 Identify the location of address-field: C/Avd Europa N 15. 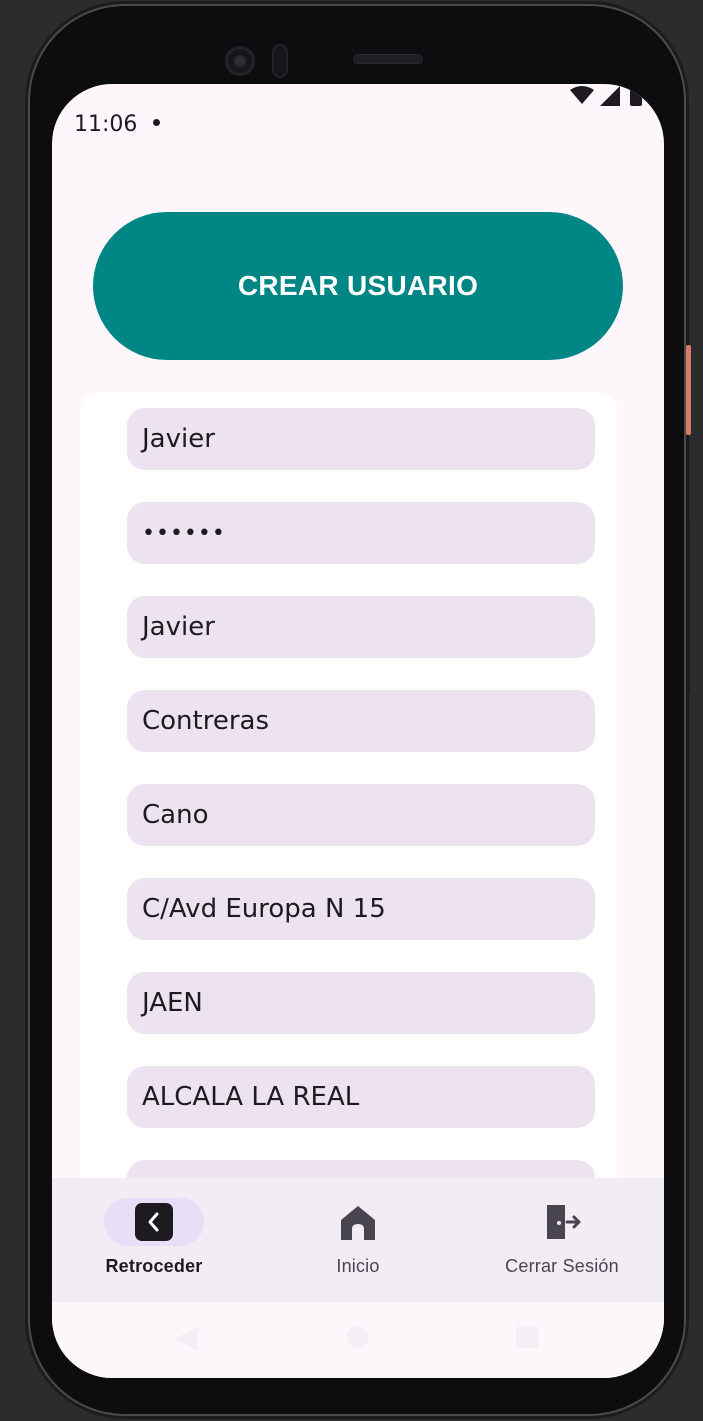
(361, 909).